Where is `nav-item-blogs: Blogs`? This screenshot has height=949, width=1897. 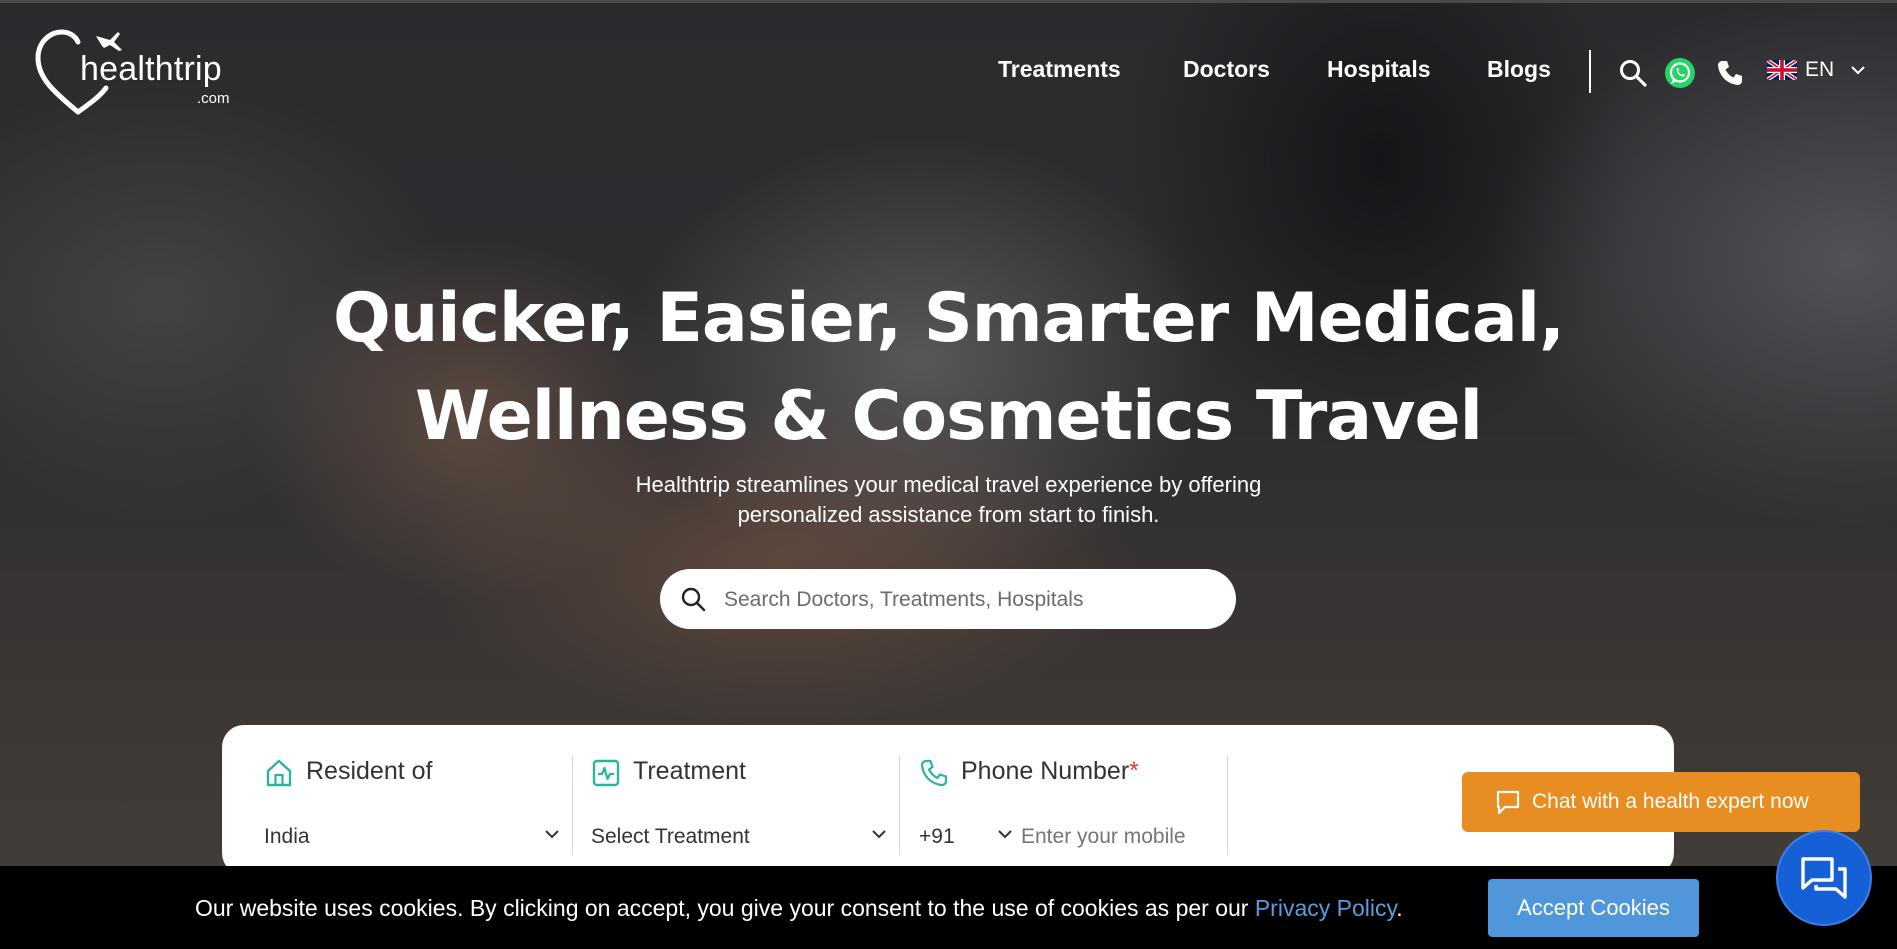
nav-item-blogs: Blogs is located at coordinates (1519, 69).